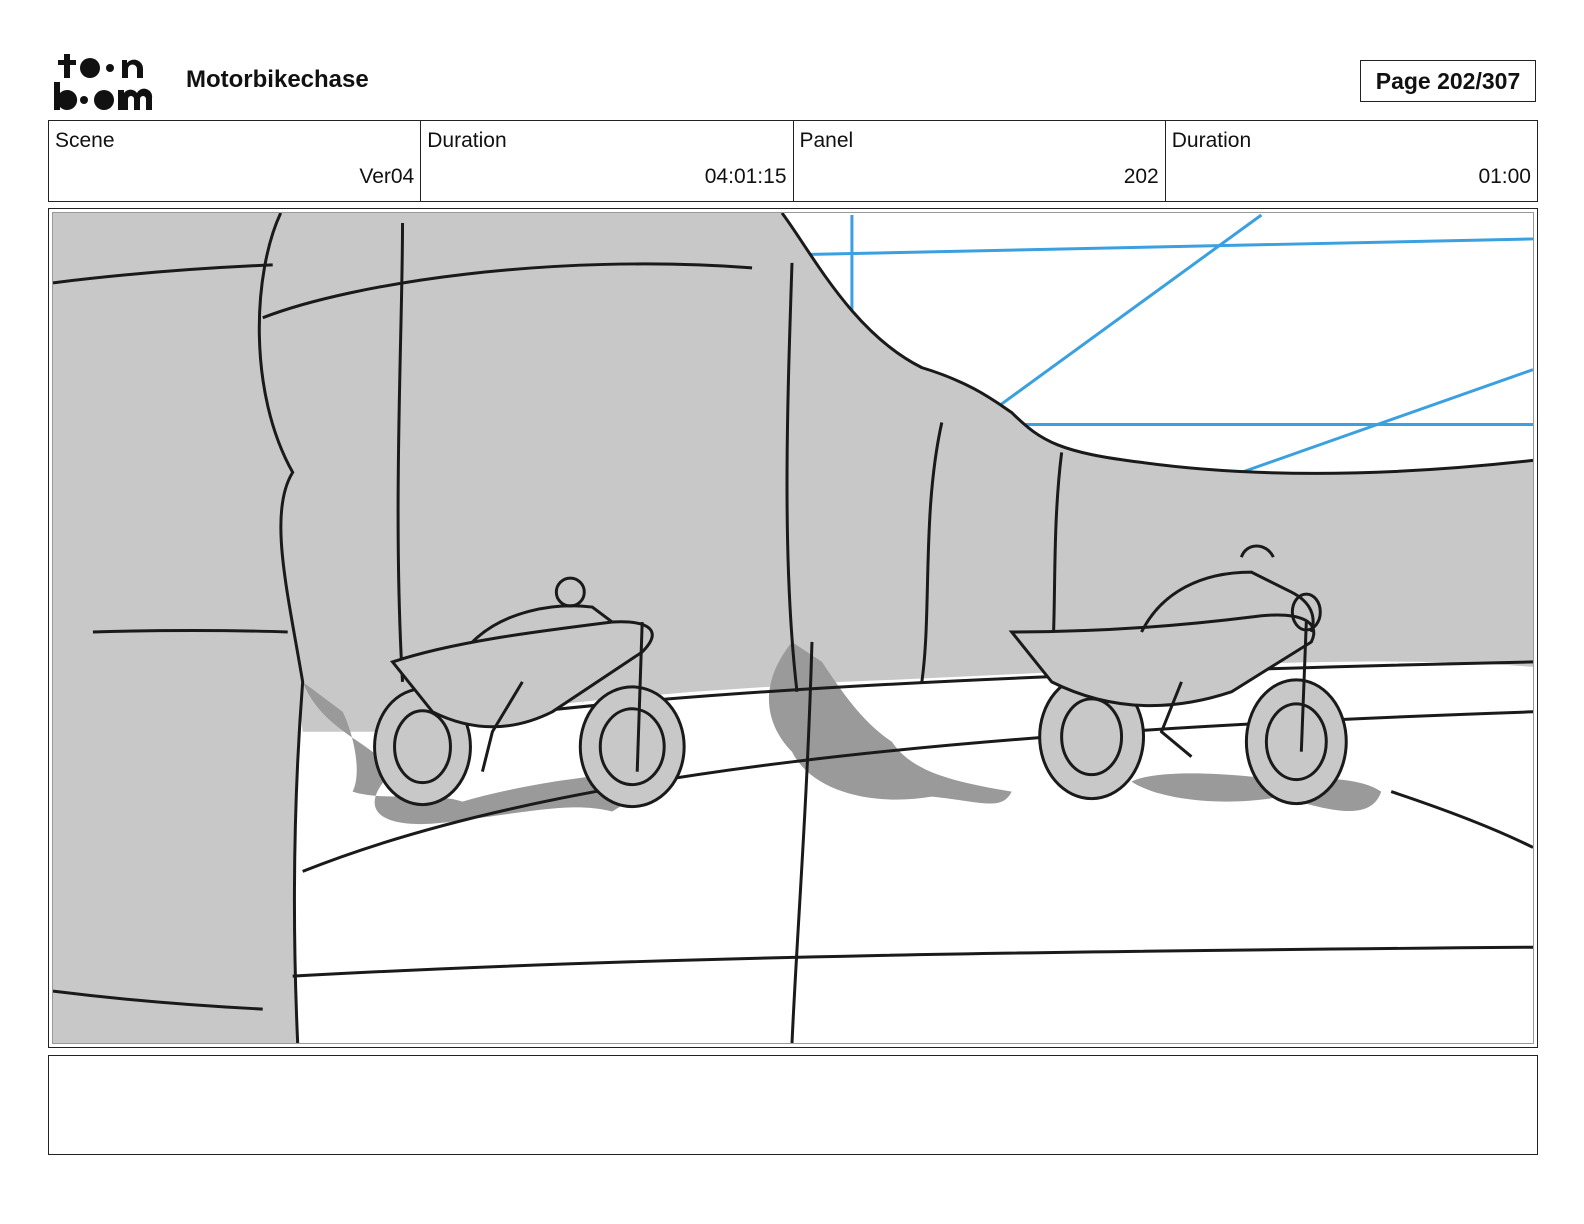  Describe the element at coordinates (745, 176) in the screenshot. I see `scene-duration-value: 04:01:15` at that location.